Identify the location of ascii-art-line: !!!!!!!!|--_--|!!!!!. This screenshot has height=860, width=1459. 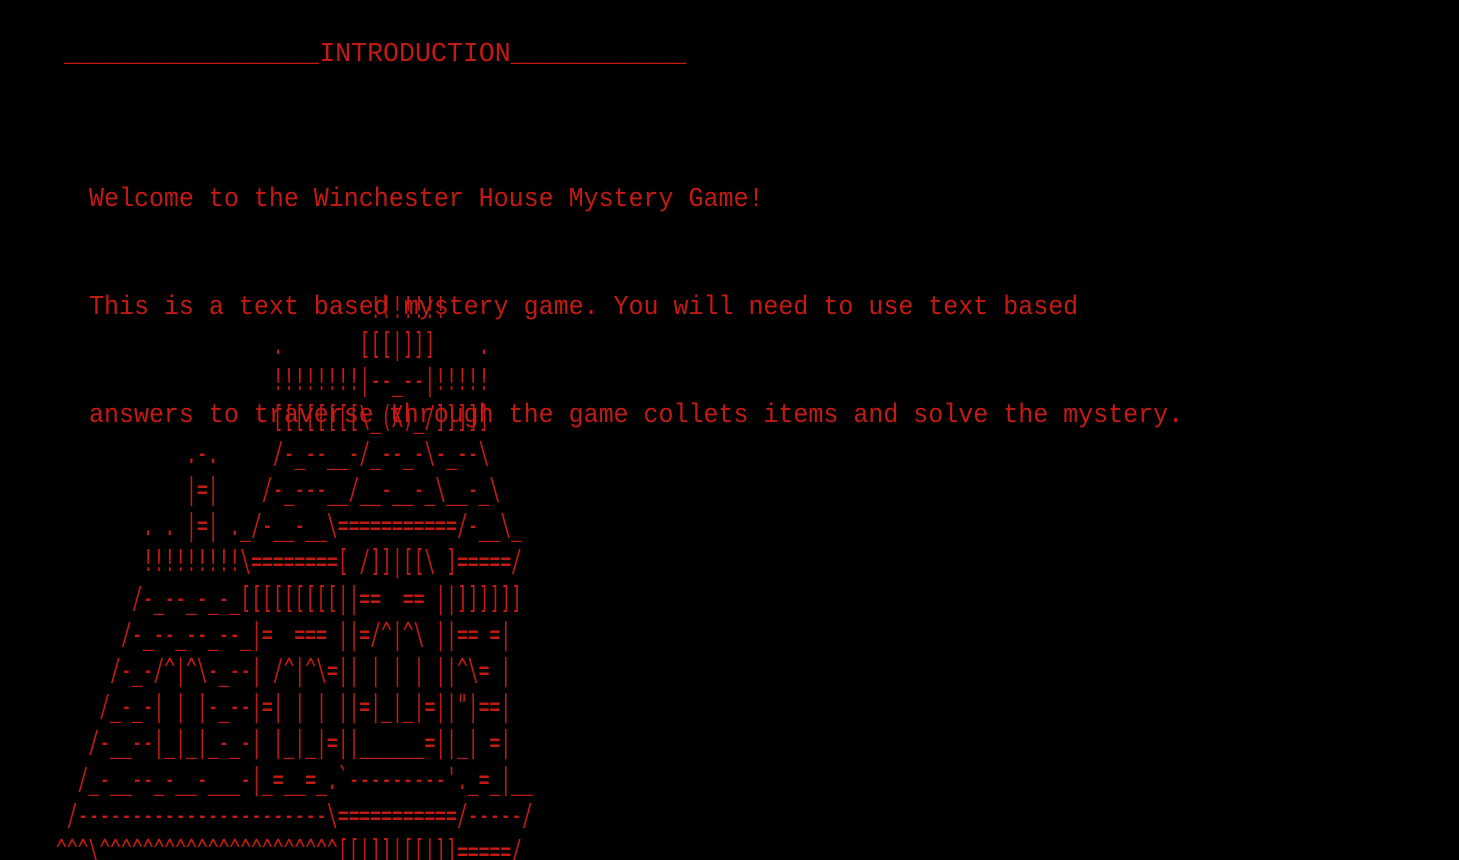
(273, 381).